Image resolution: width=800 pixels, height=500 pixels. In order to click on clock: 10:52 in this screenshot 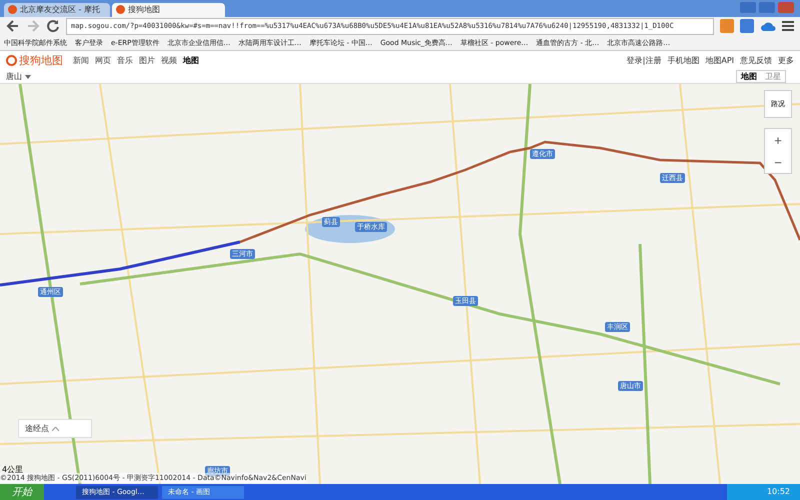, I will do `click(763, 492)`.